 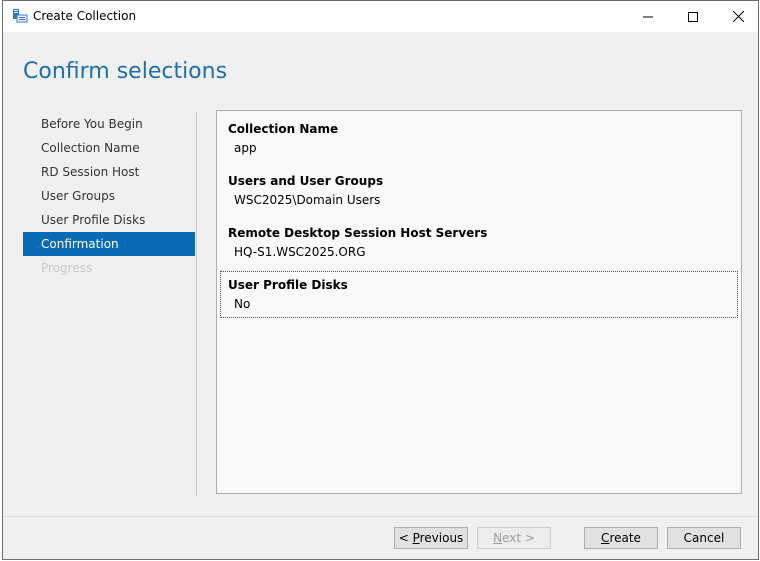 I want to click on nav-item-rd-session-host: RD Session Host, so click(x=109, y=172).